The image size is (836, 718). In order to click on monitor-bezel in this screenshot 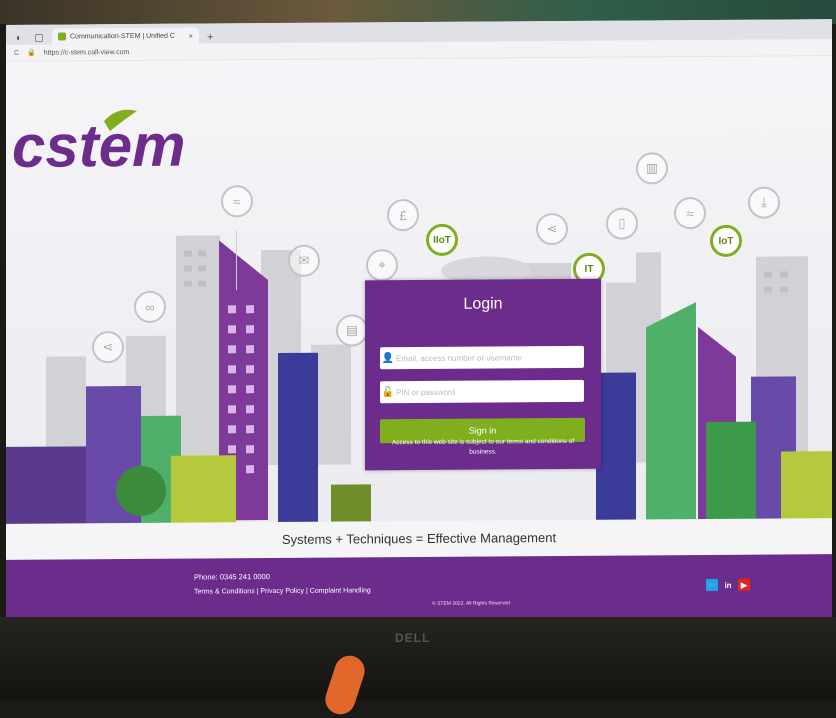, I will do `click(418, 658)`.